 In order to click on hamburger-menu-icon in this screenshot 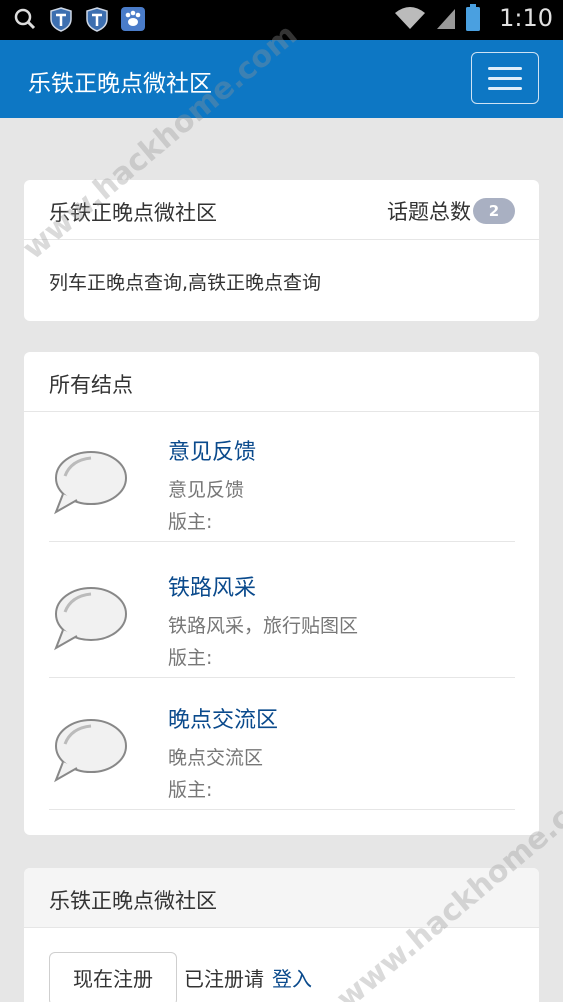, I will do `click(505, 78)`.